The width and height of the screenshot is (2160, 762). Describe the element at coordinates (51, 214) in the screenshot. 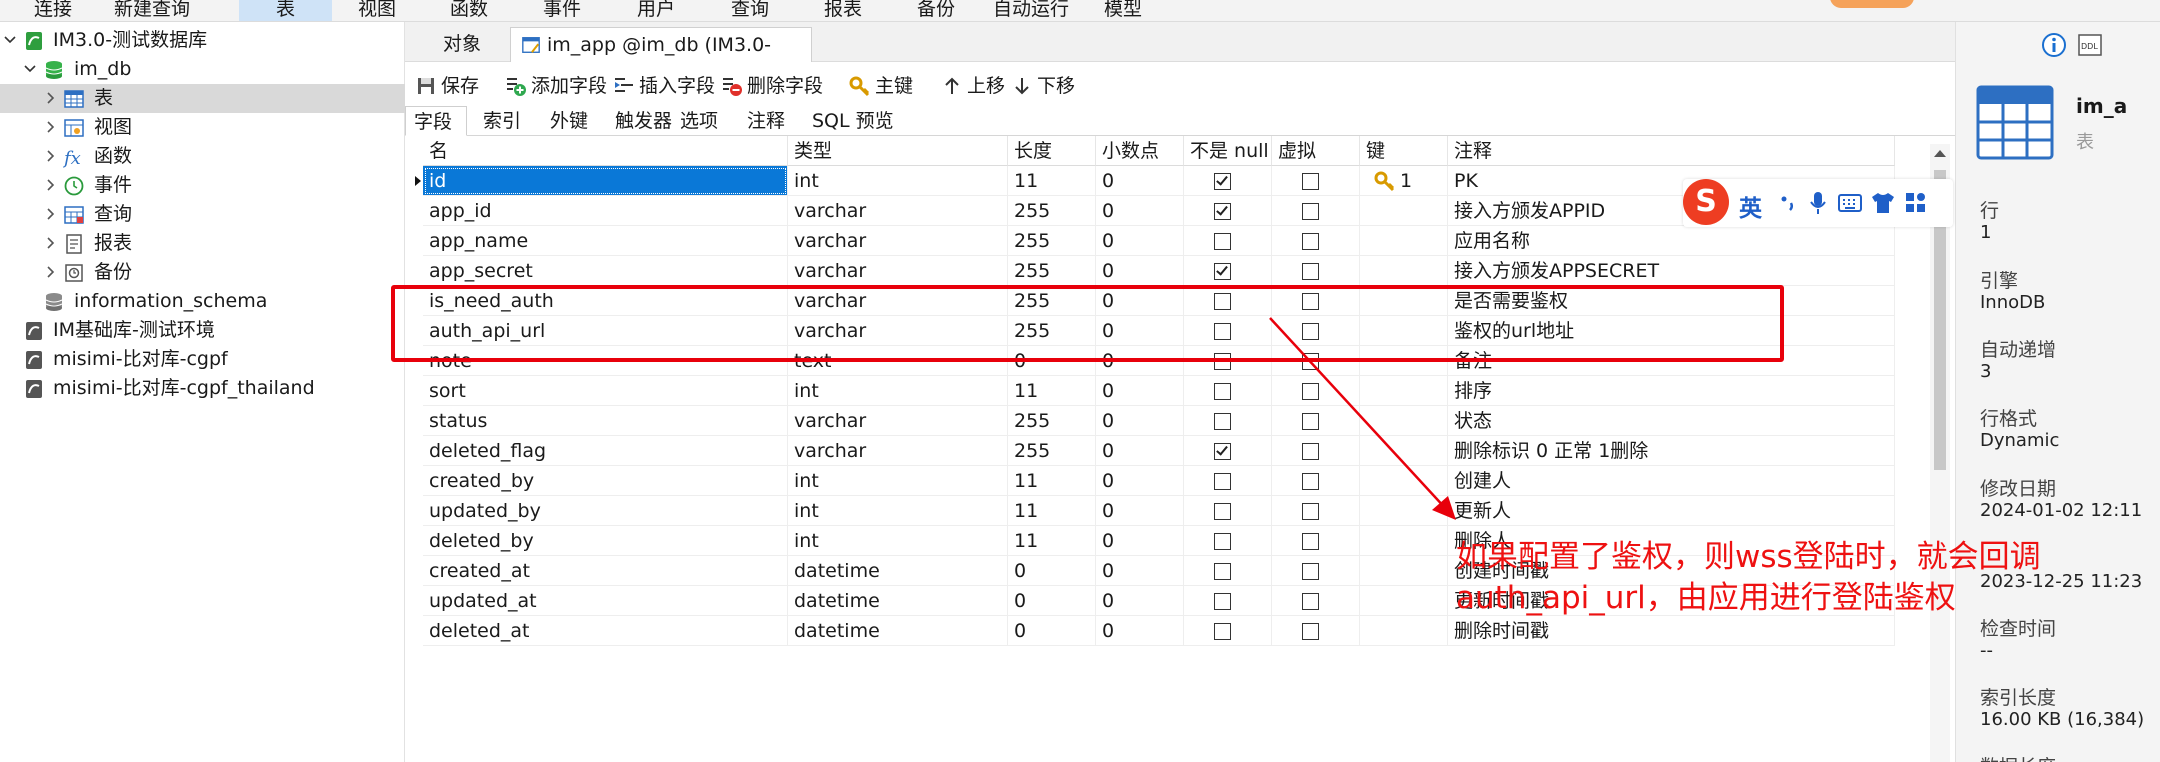

I see `chevron-right-icon` at that location.